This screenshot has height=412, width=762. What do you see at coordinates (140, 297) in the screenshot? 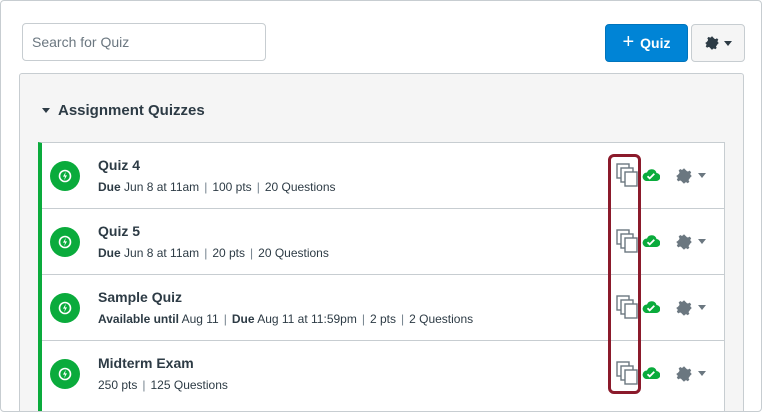
I see `quiz-title-link: Sample Quiz` at bounding box center [140, 297].